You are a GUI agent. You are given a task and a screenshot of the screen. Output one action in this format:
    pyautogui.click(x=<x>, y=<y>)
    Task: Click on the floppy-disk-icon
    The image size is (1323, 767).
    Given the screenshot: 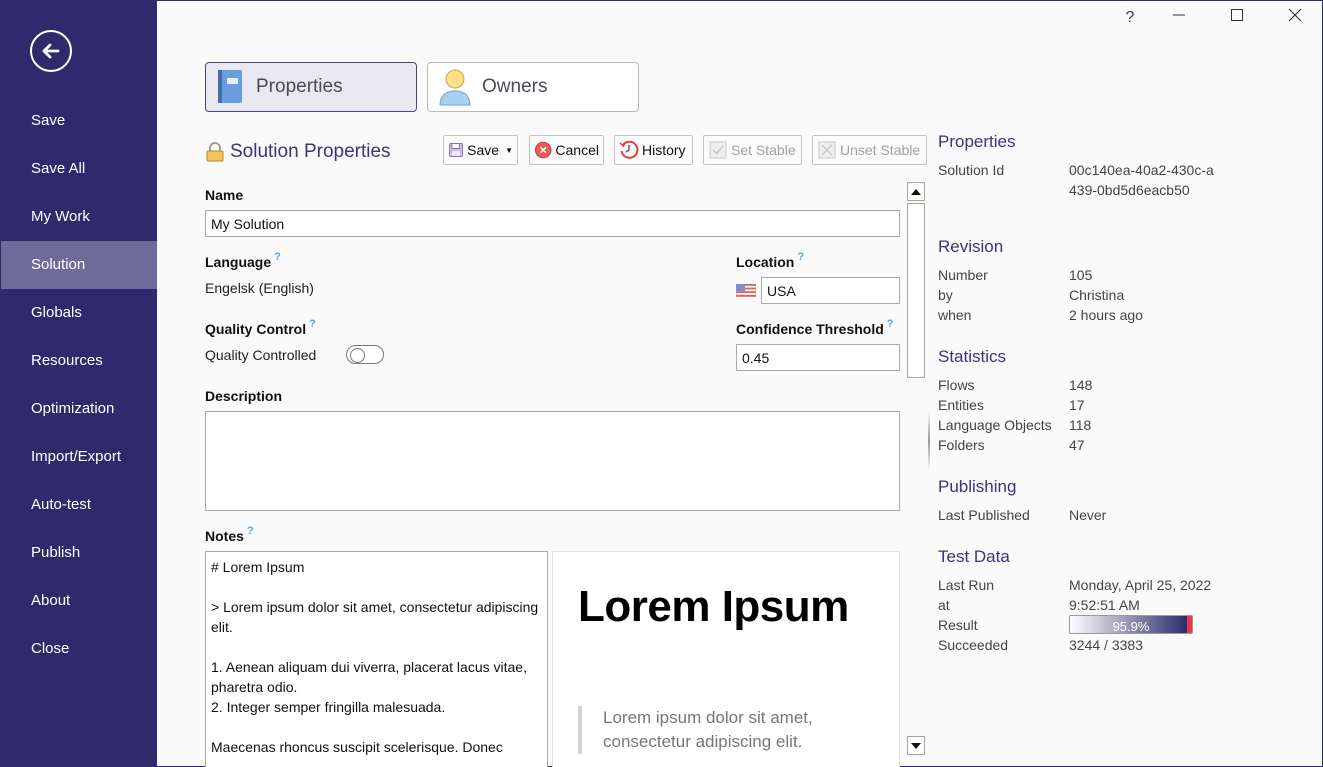 What is the action you would take?
    pyautogui.click(x=456, y=150)
    